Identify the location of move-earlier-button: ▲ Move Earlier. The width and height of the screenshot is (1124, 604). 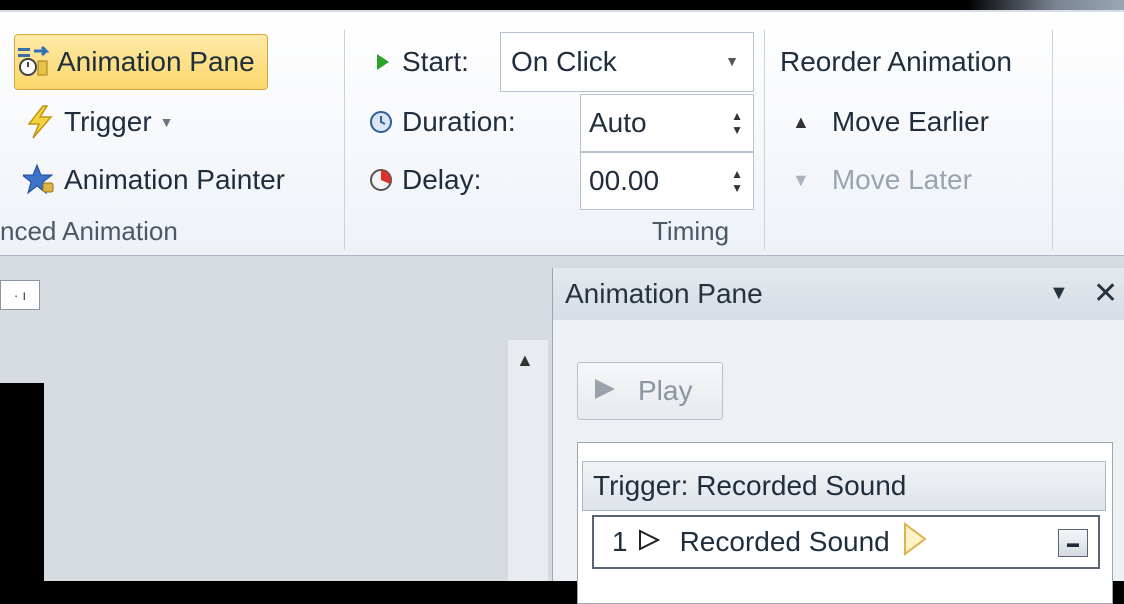
(890, 122).